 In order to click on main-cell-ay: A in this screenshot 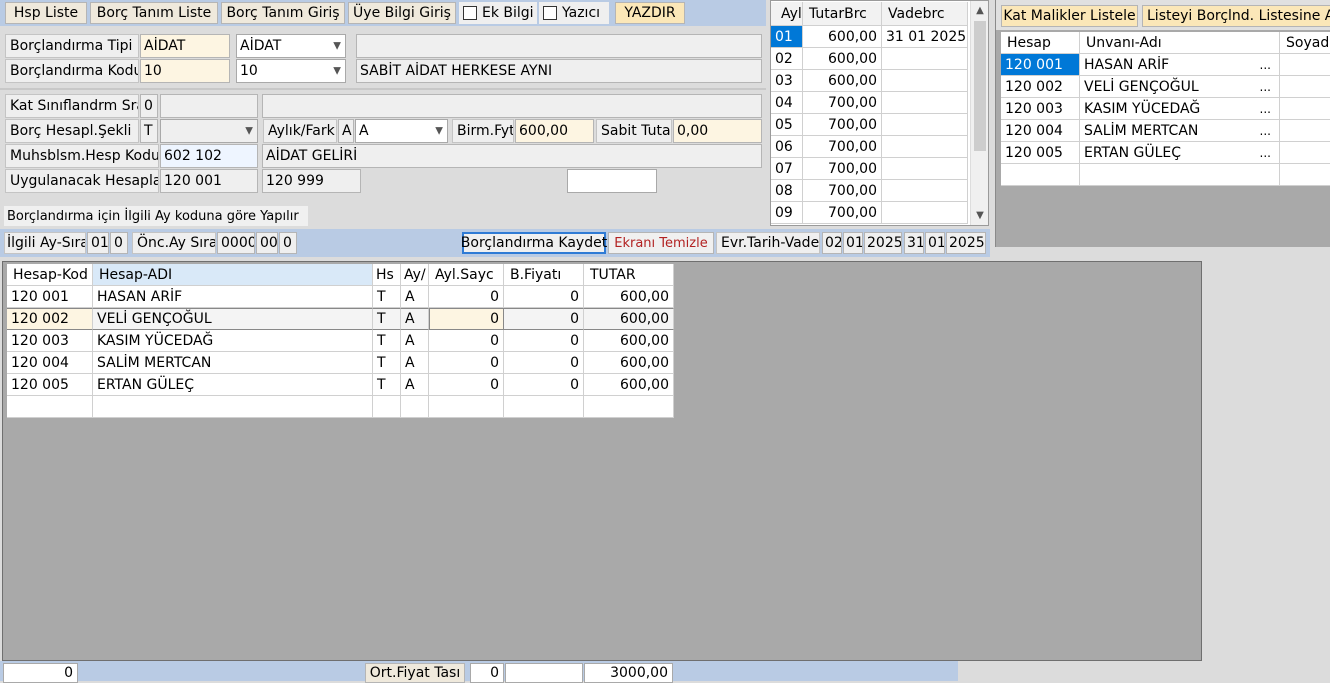, I will do `click(415, 385)`.